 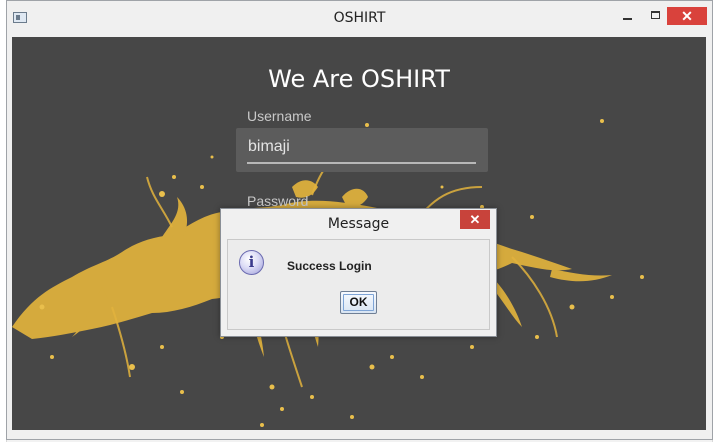 I want to click on dialog-body: i Success Login OK, so click(x=358, y=284).